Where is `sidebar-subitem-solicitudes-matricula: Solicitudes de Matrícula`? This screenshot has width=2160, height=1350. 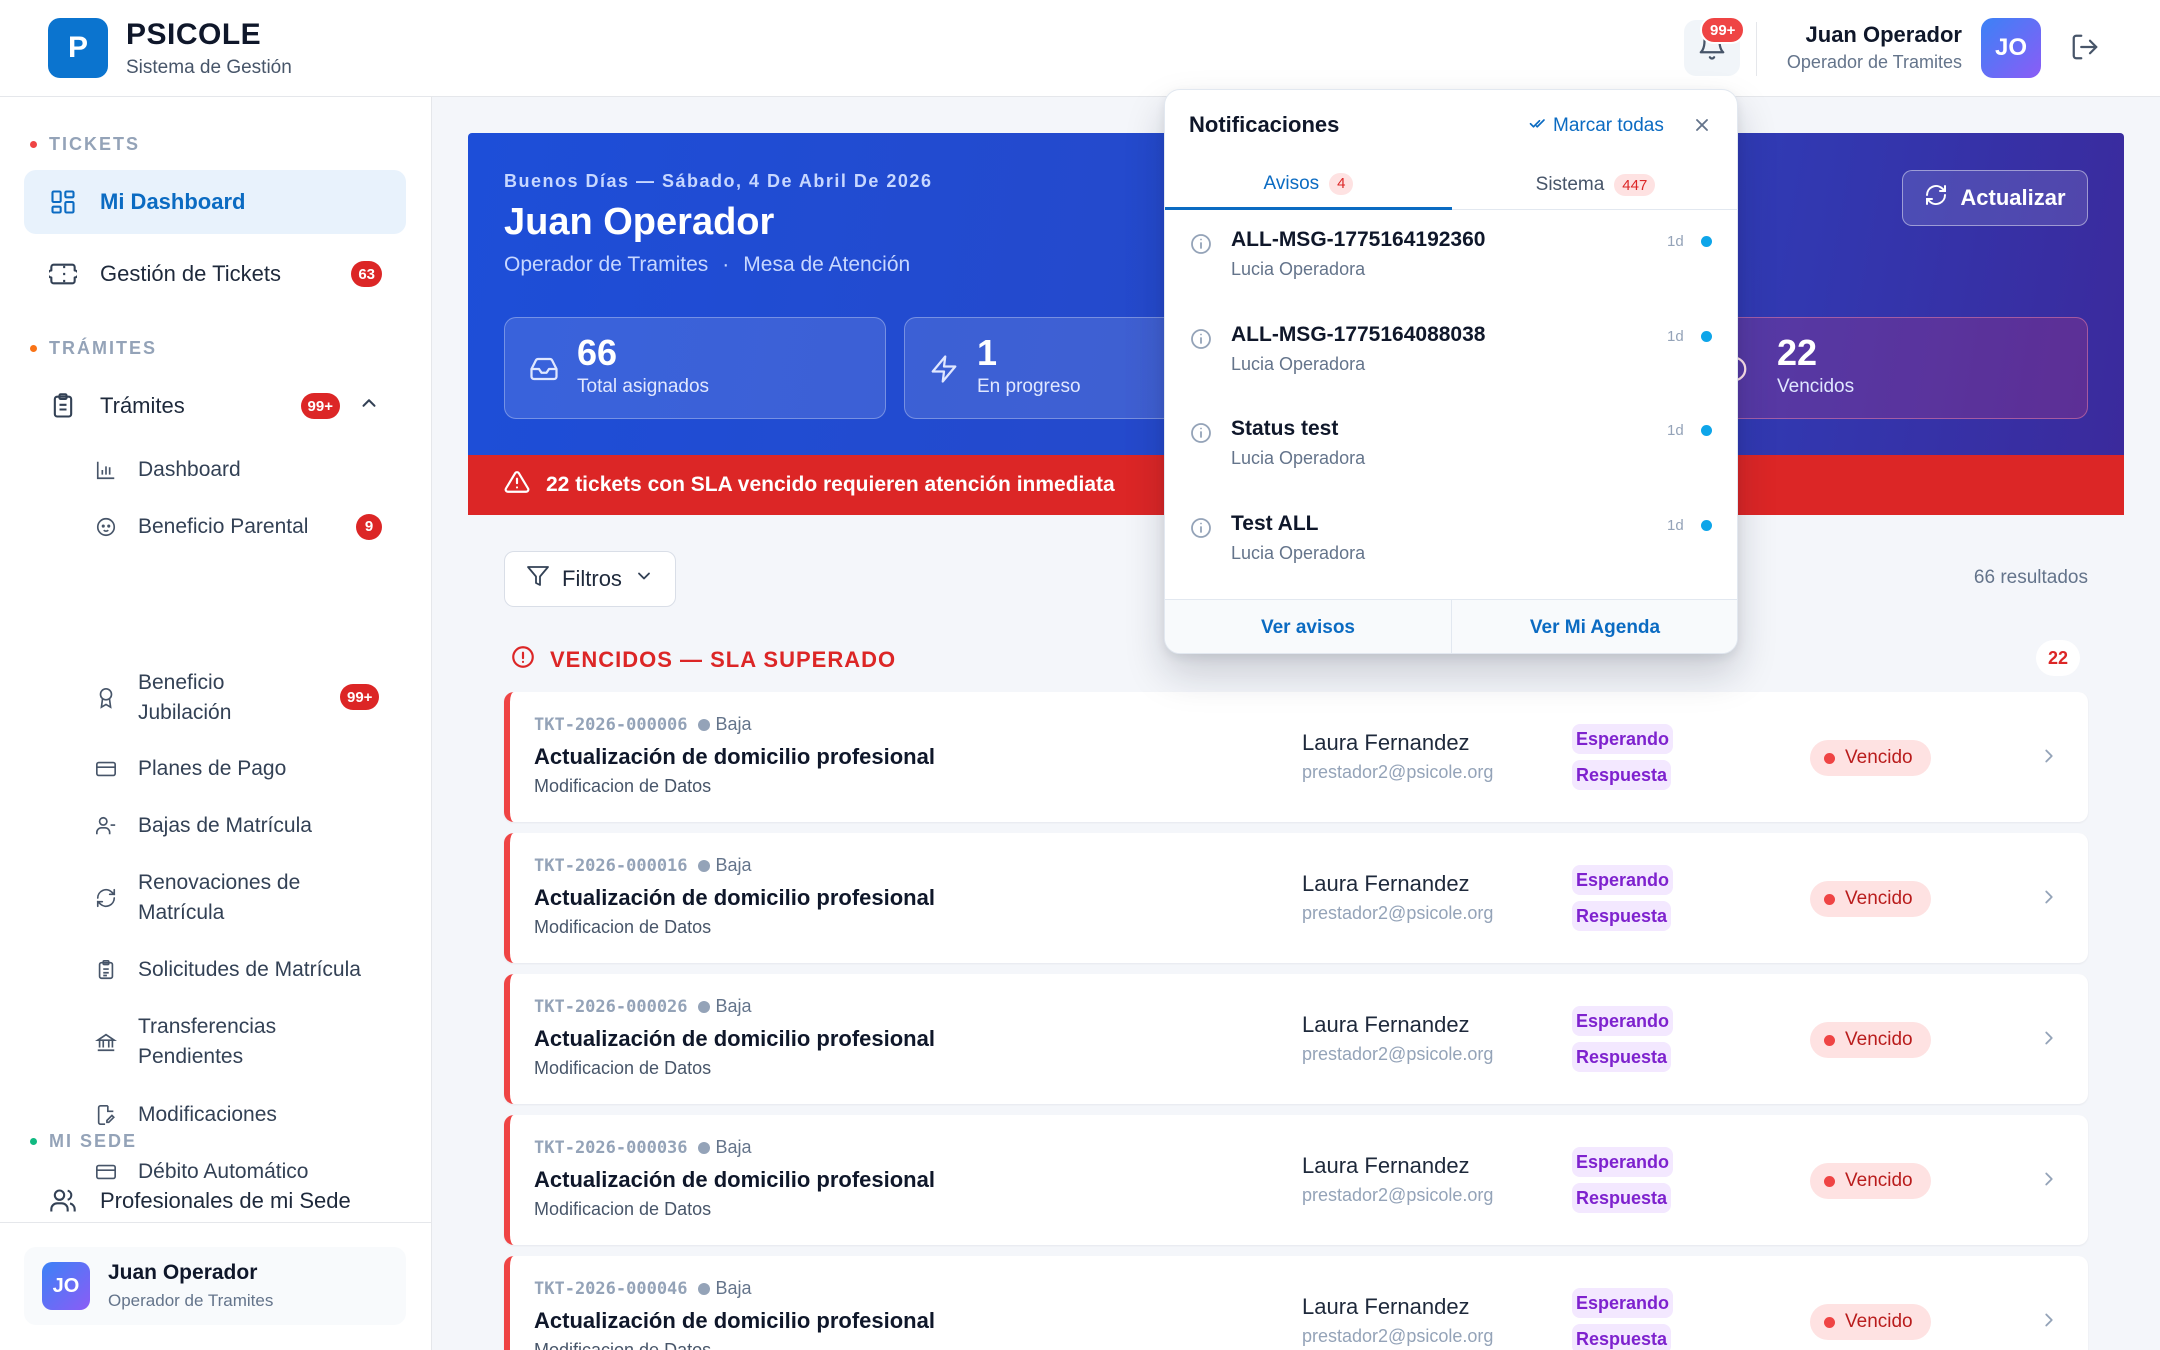
sidebar-subitem-solicitudes-matricula: Solicitudes de Matrícula is located at coordinates (250, 970).